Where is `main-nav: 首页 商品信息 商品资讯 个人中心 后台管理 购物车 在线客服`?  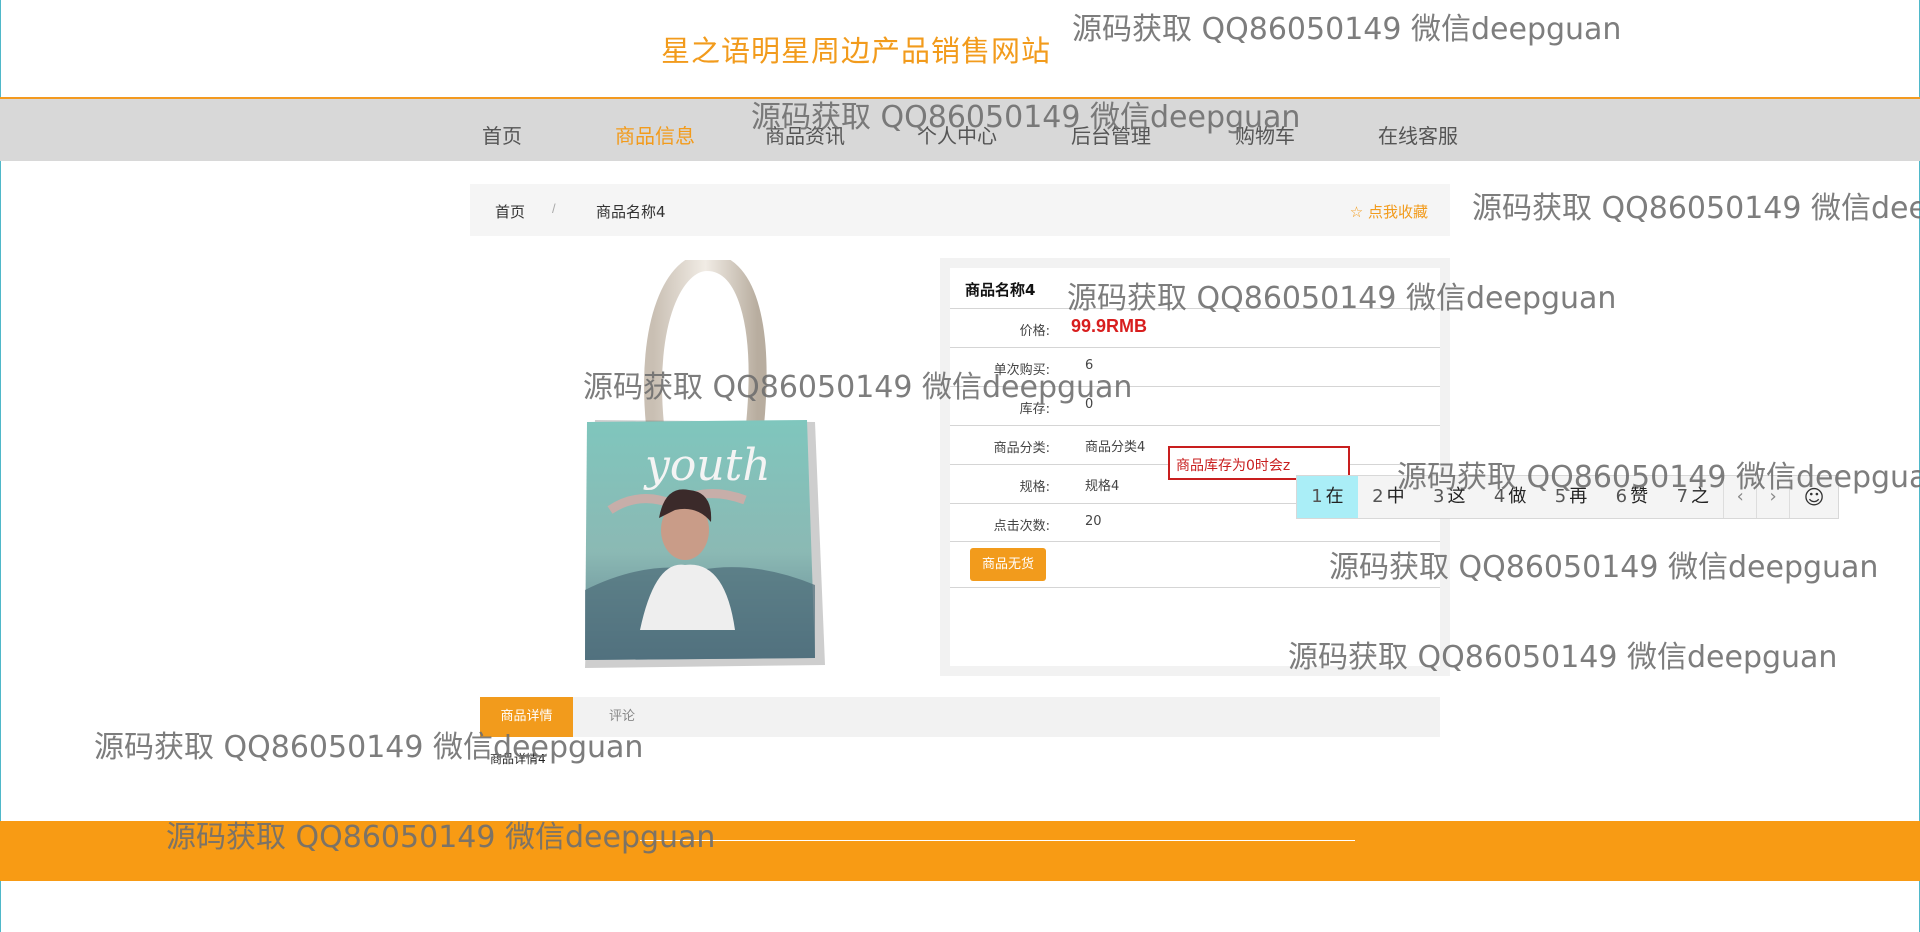 main-nav: 首页 商品信息 商品资讯 个人中心 后台管理 购物车 在线客服 is located at coordinates (960, 130).